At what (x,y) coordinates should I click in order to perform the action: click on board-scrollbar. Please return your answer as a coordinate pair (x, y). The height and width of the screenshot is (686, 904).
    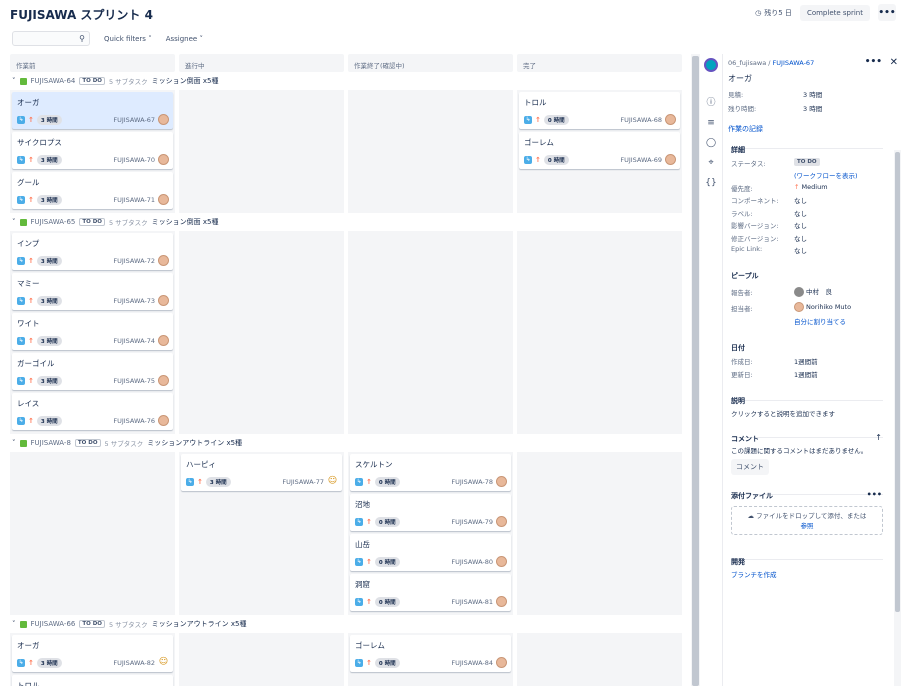
    Looking at the image, I should click on (695, 370).